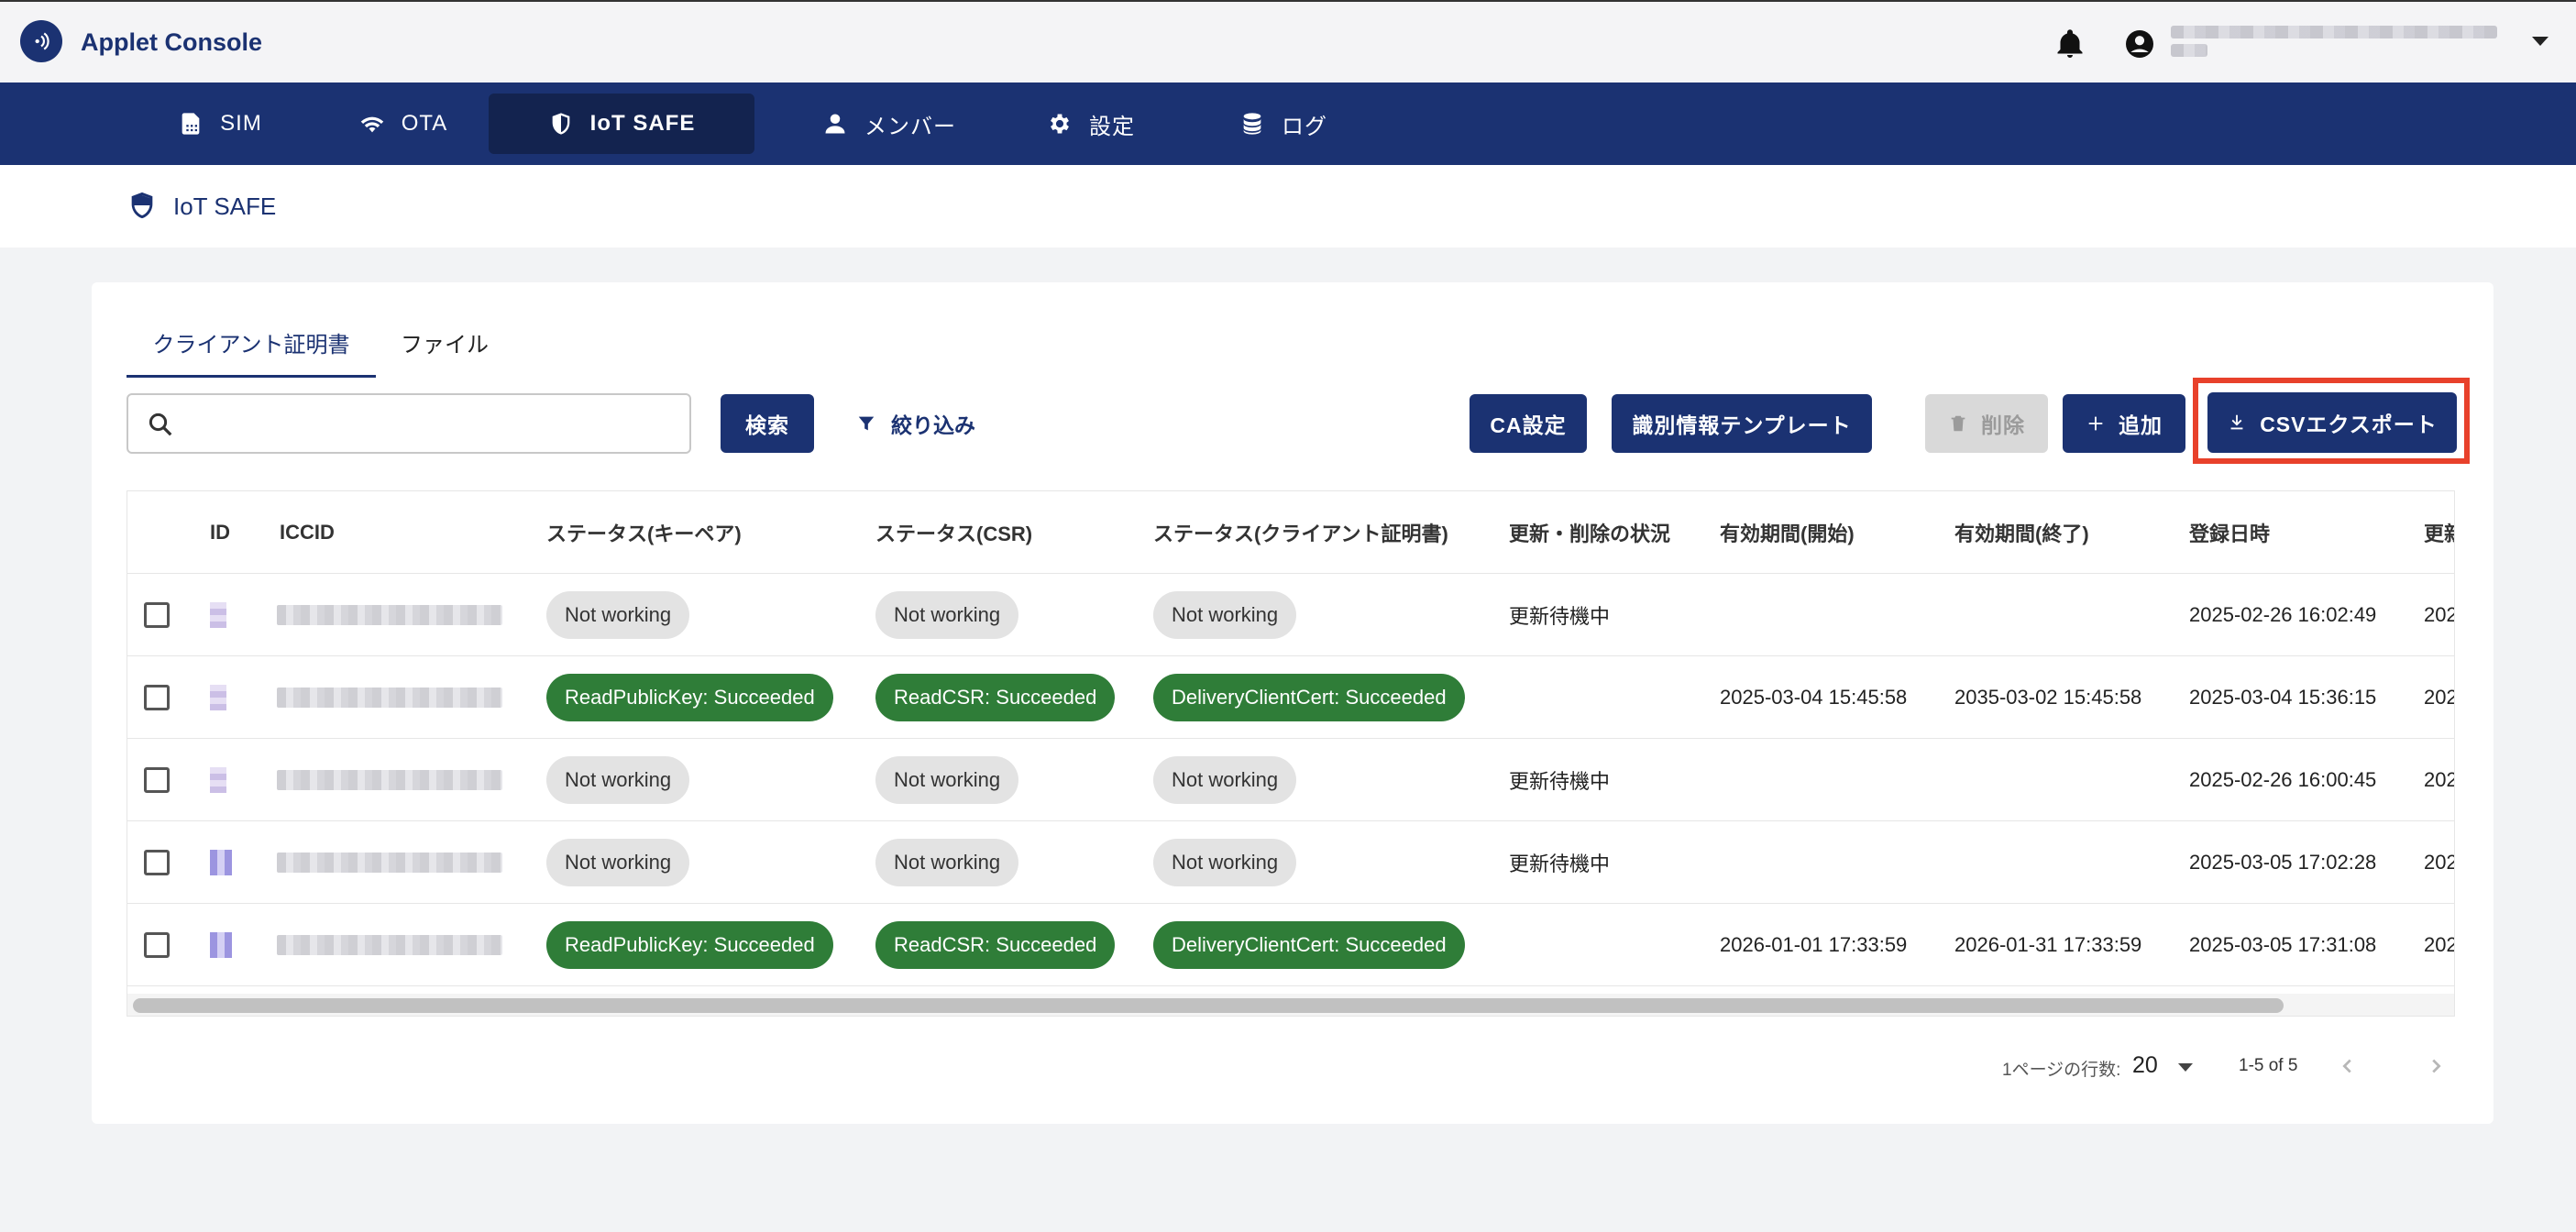 The image size is (2576, 1232). What do you see at coordinates (2331, 421) in the screenshot?
I see `csv-export-highlight` at bounding box center [2331, 421].